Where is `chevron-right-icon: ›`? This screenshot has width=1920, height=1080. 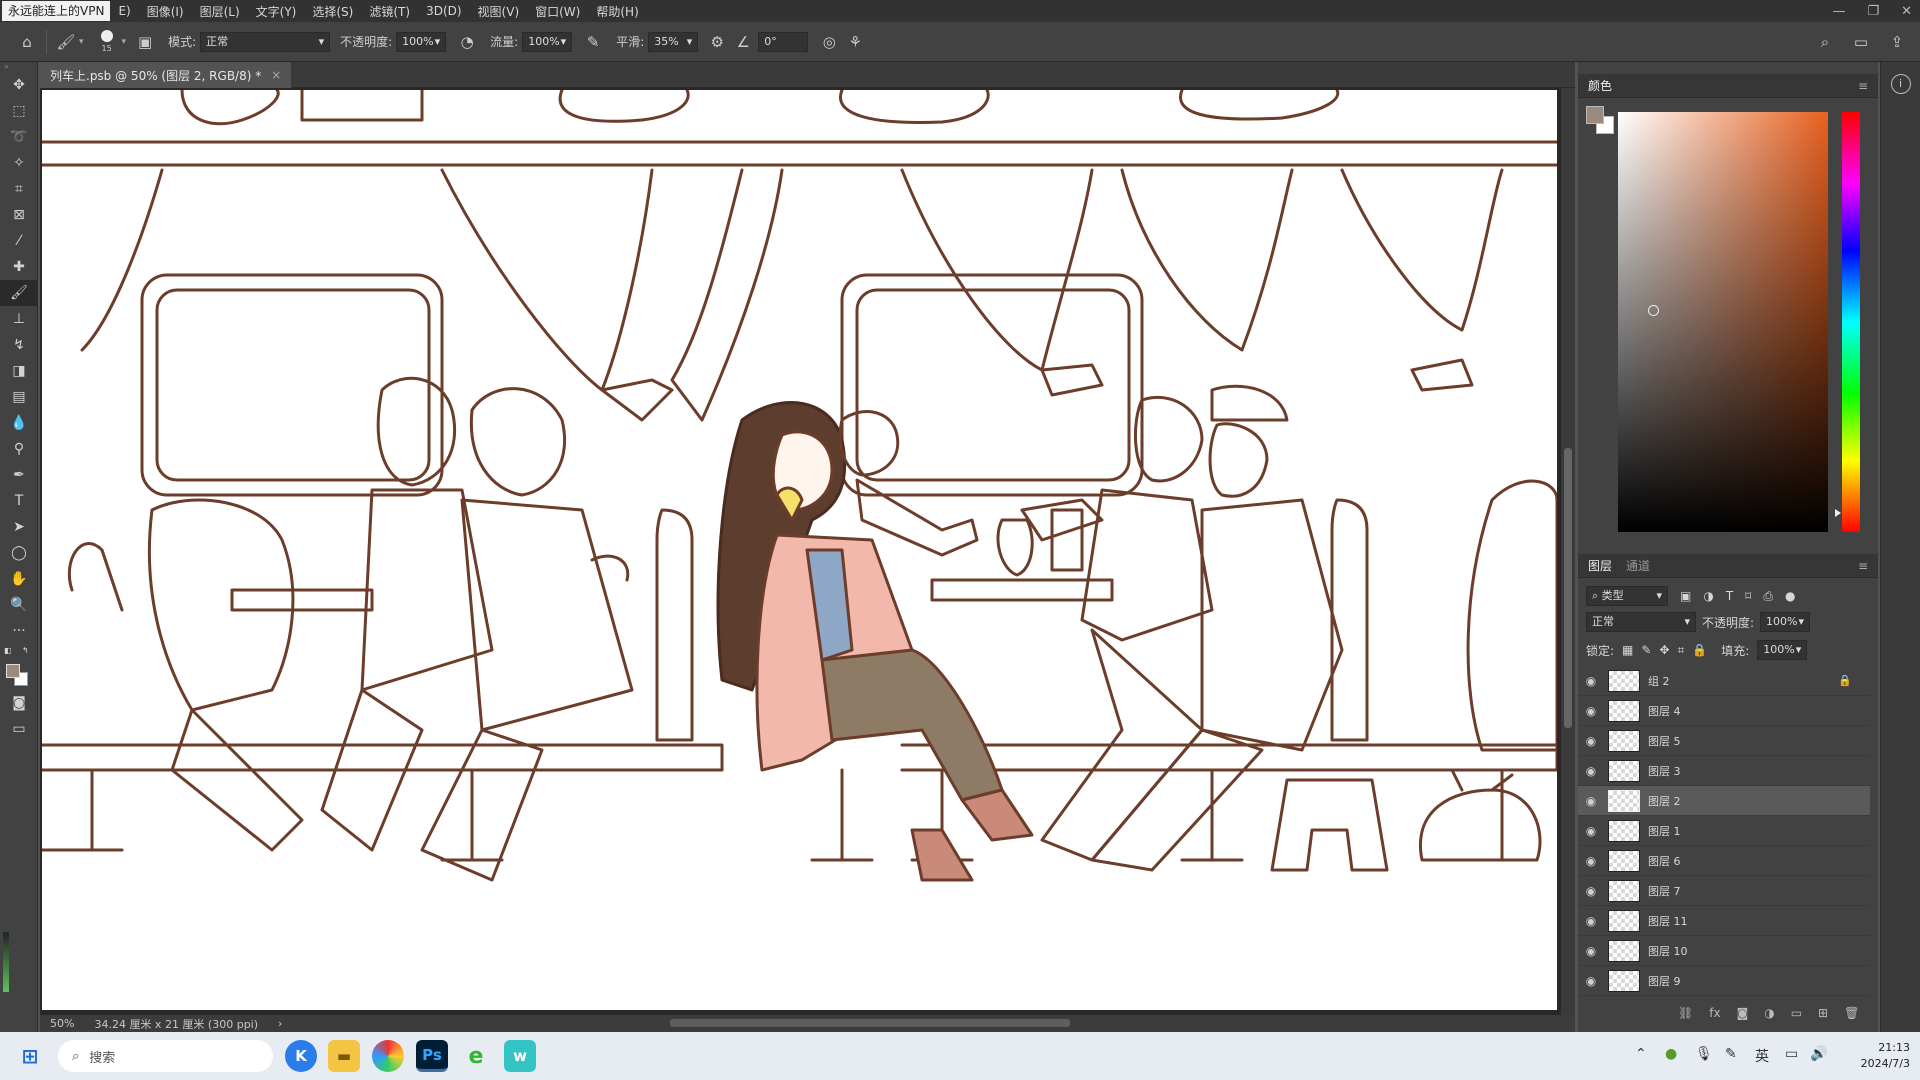
chevron-right-icon: › is located at coordinates (280, 1023).